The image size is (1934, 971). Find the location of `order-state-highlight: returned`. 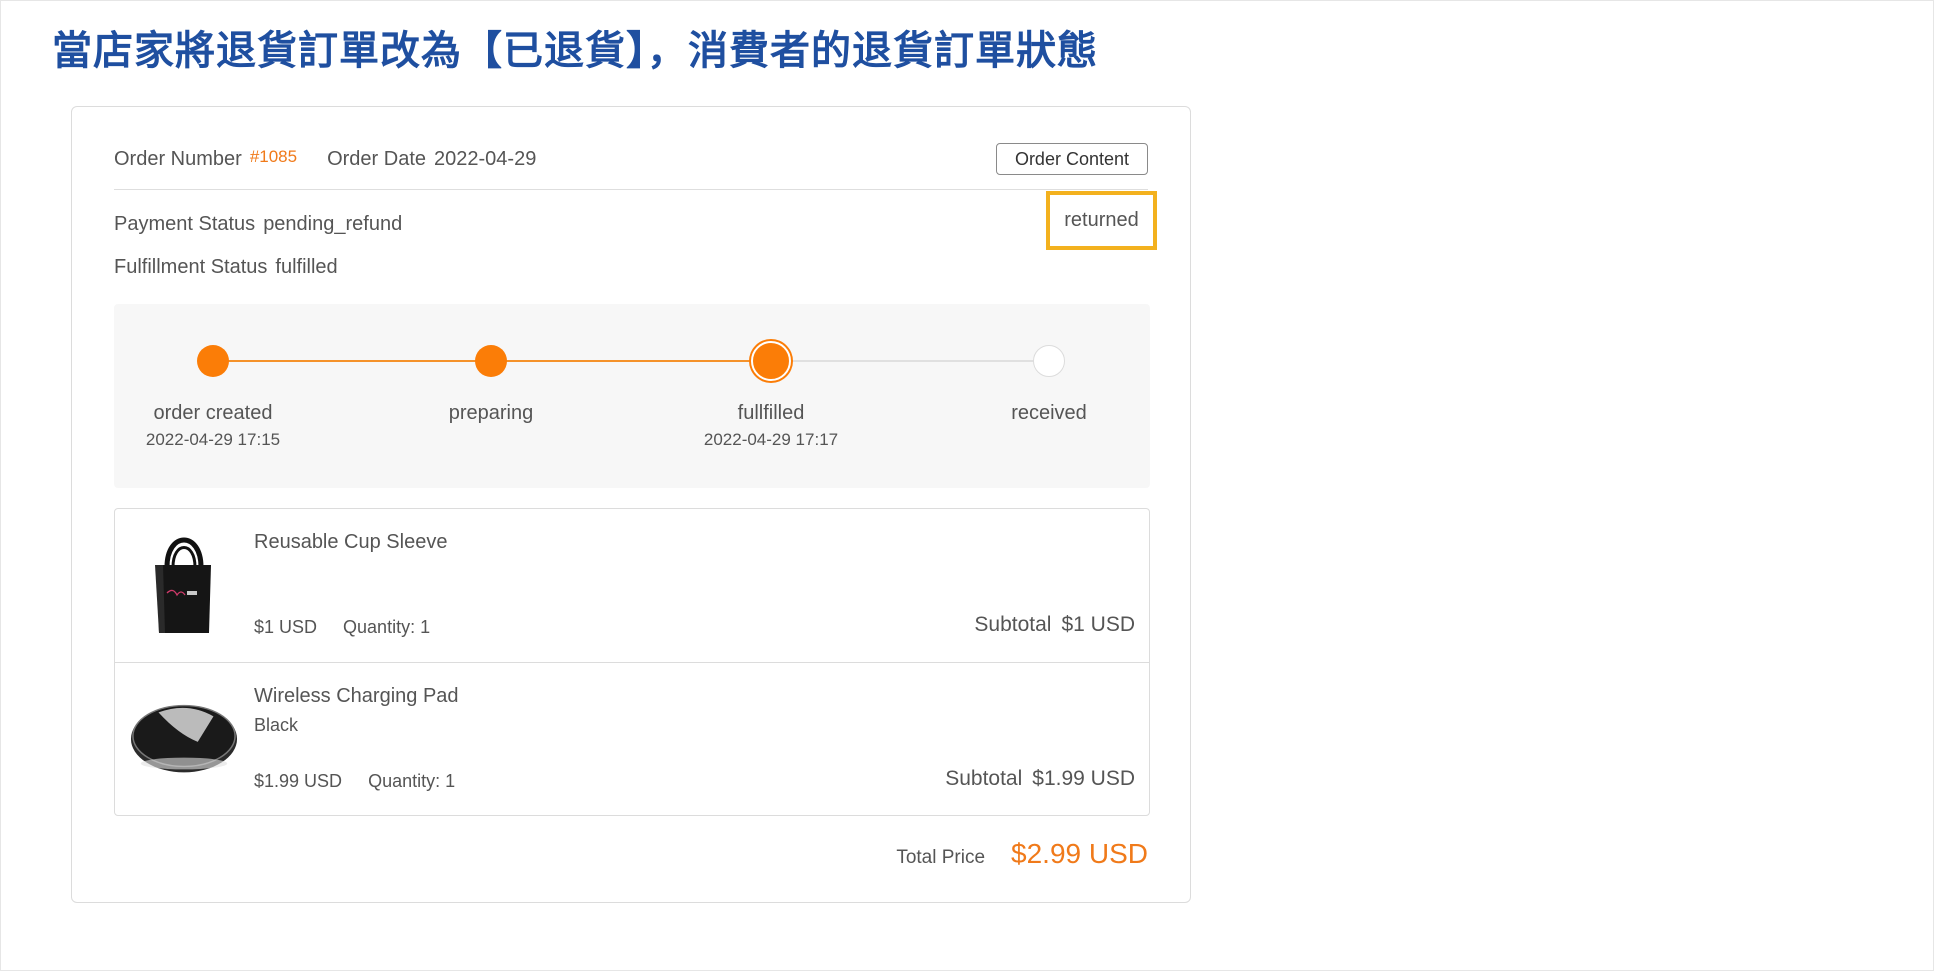

order-state-highlight: returned is located at coordinates (1101, 220).